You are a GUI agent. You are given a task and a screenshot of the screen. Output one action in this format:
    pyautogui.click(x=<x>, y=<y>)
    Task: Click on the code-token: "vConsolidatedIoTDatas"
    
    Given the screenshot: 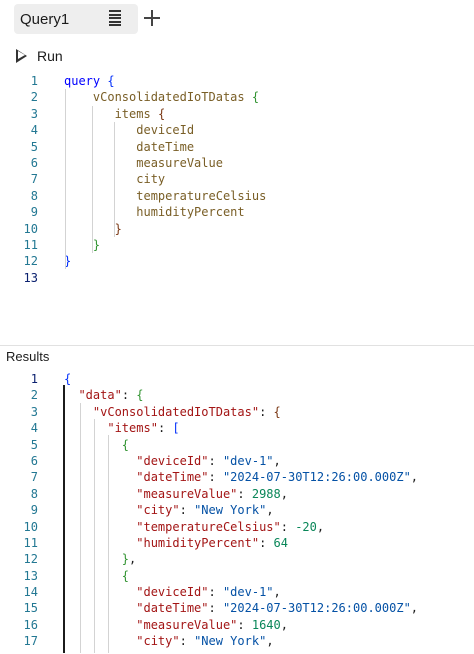 What is the action you would take?
    pyautogui.click(x=176, y=411)
    